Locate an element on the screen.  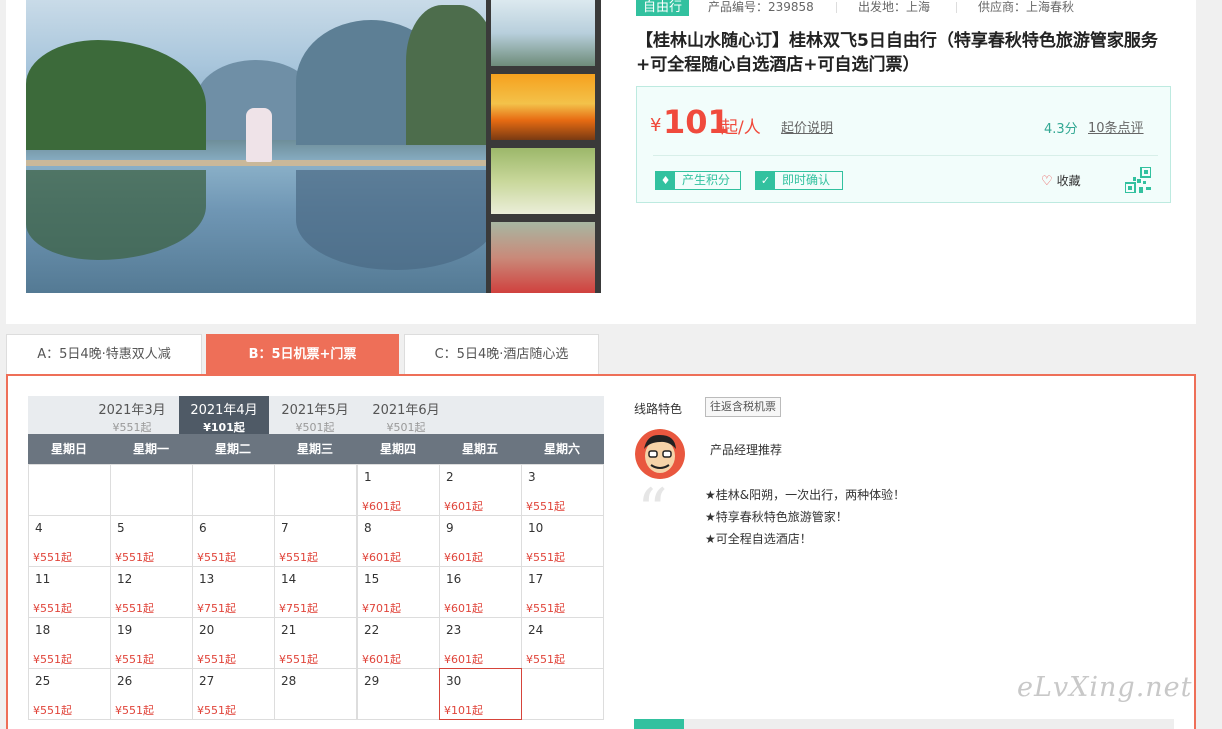
calendar-day-cell: 13 ¥751起 is located at coordinates (233, 592).